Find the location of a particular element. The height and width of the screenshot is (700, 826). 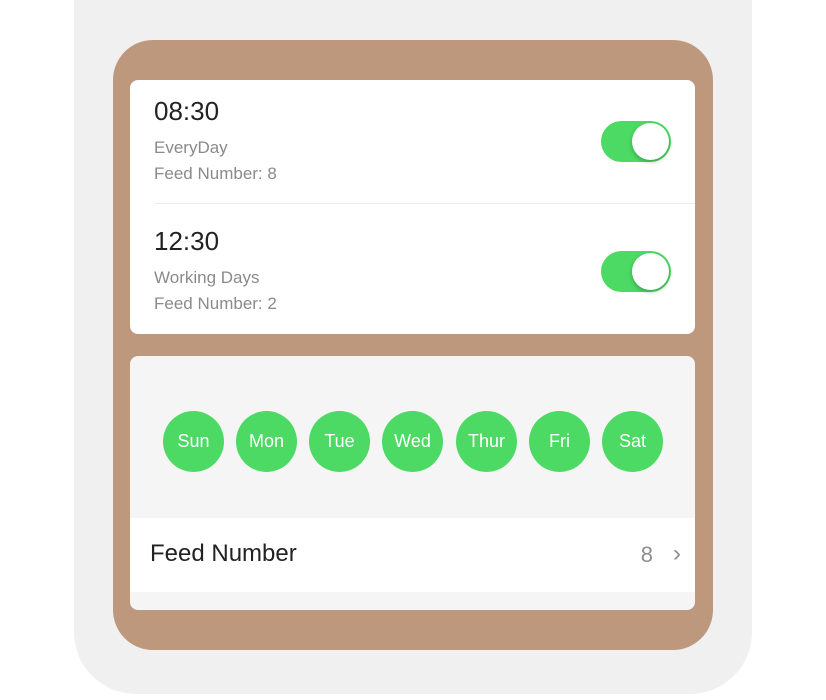

day-mon-button: Mon is located at coordinates (266, 441).